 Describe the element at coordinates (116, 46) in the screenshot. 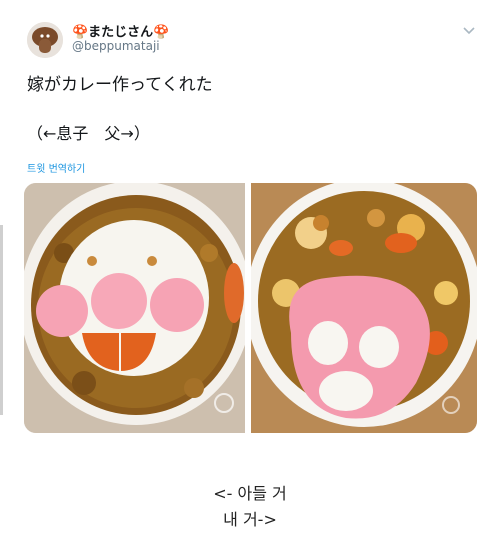

I see `user-handle: @beppumataji` at that location.